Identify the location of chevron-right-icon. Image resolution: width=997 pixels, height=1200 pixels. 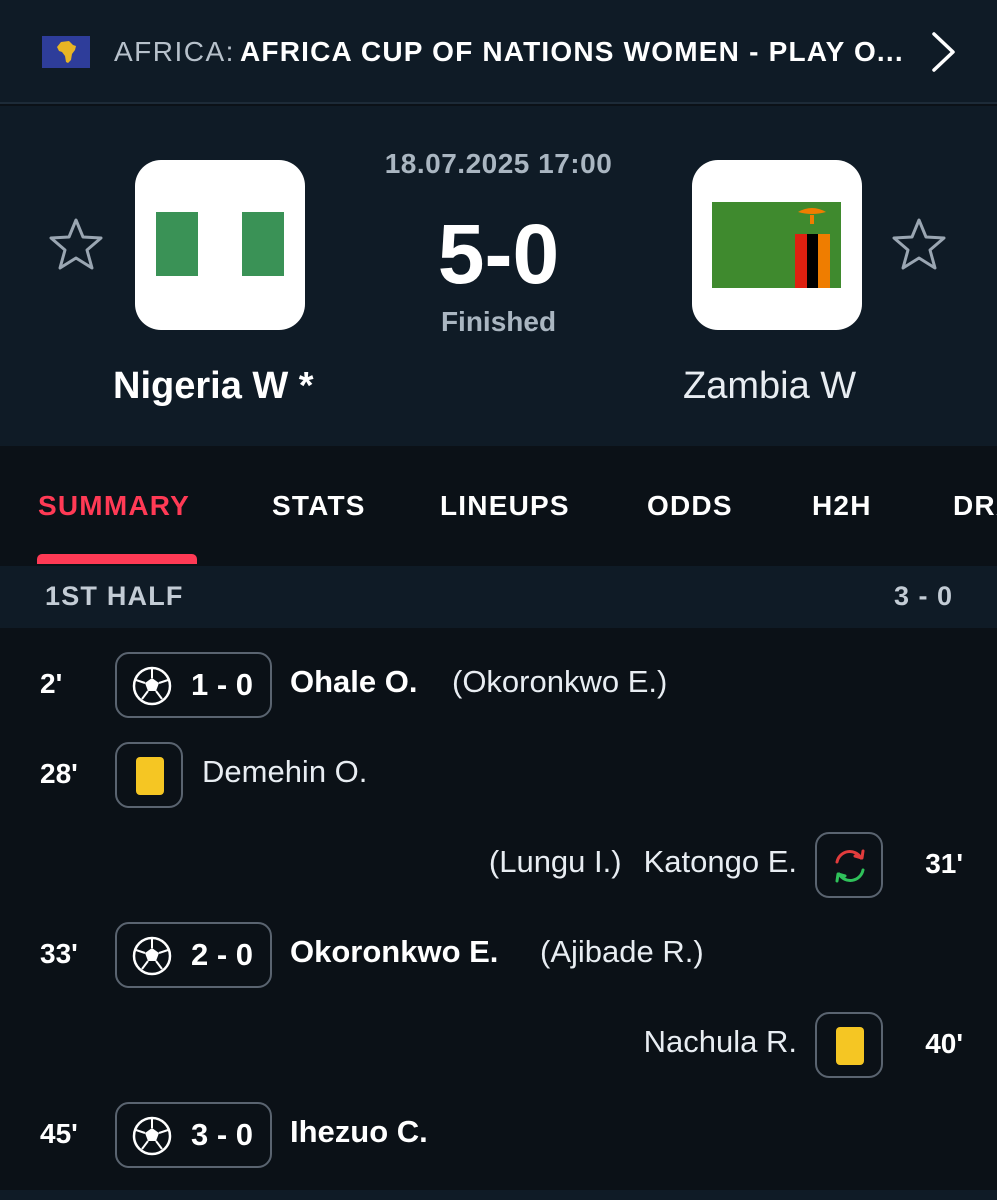
(943, 52).